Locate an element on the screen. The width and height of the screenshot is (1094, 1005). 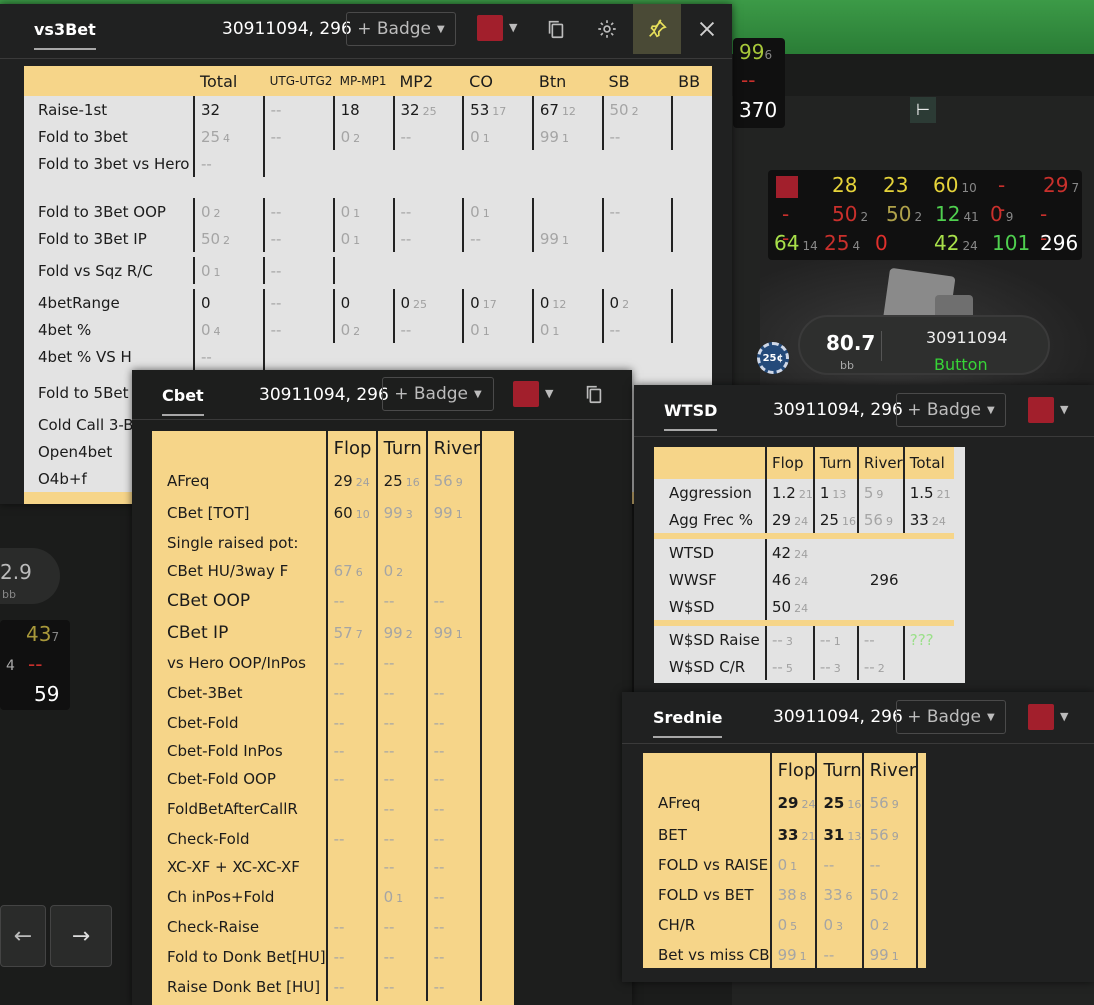
table-row: CBet IP 57 7 99 2 99 1 is located at coordinates (321, 633).